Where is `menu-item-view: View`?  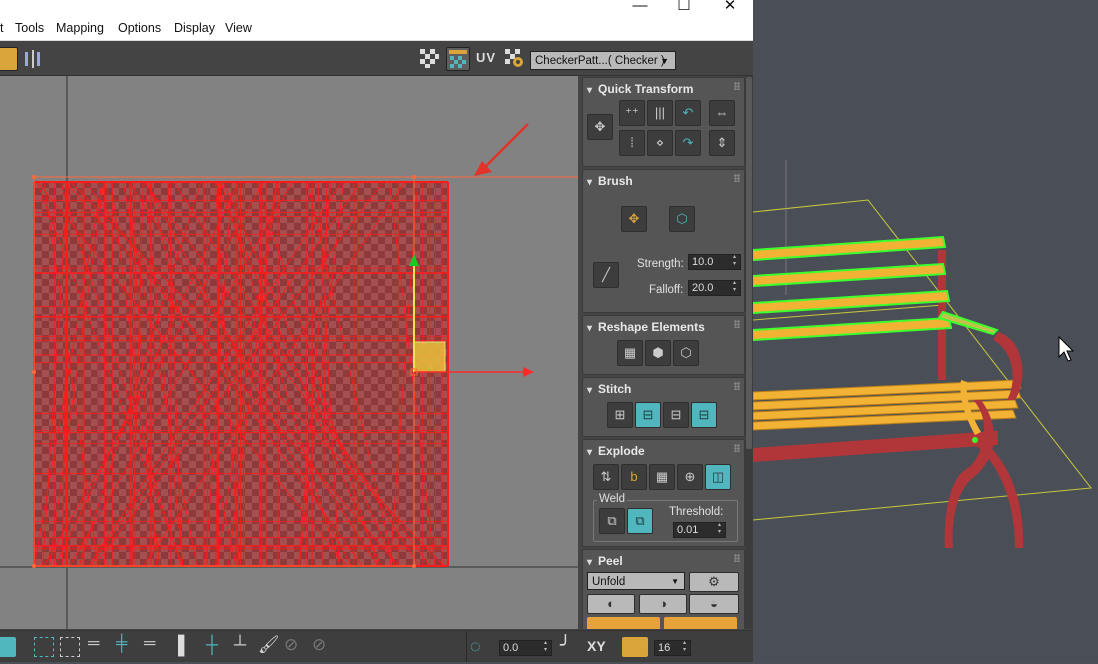 menu-item-view: View is located at coordinates (238, 28).